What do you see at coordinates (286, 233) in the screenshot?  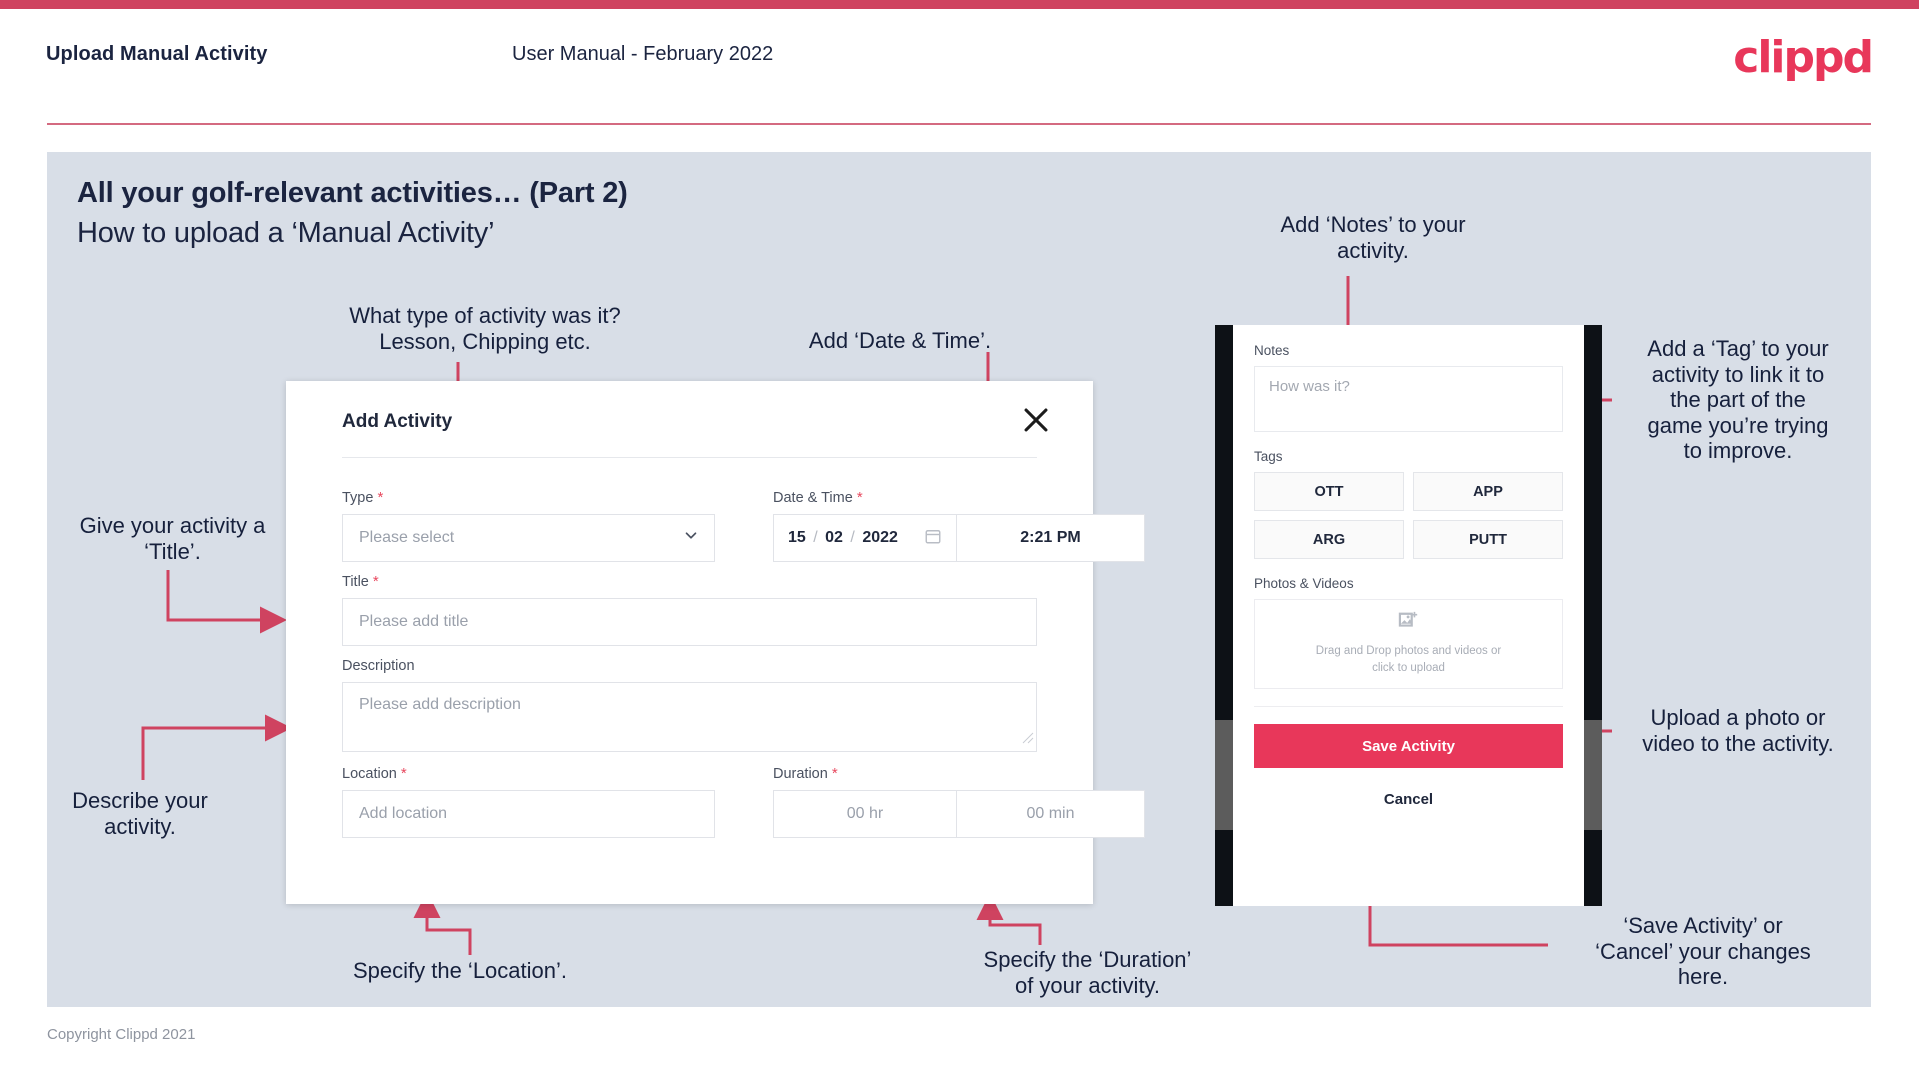 I see `slide-subheading: How to upload a ‘Manual Activity’` at bounding box center [286, 233].